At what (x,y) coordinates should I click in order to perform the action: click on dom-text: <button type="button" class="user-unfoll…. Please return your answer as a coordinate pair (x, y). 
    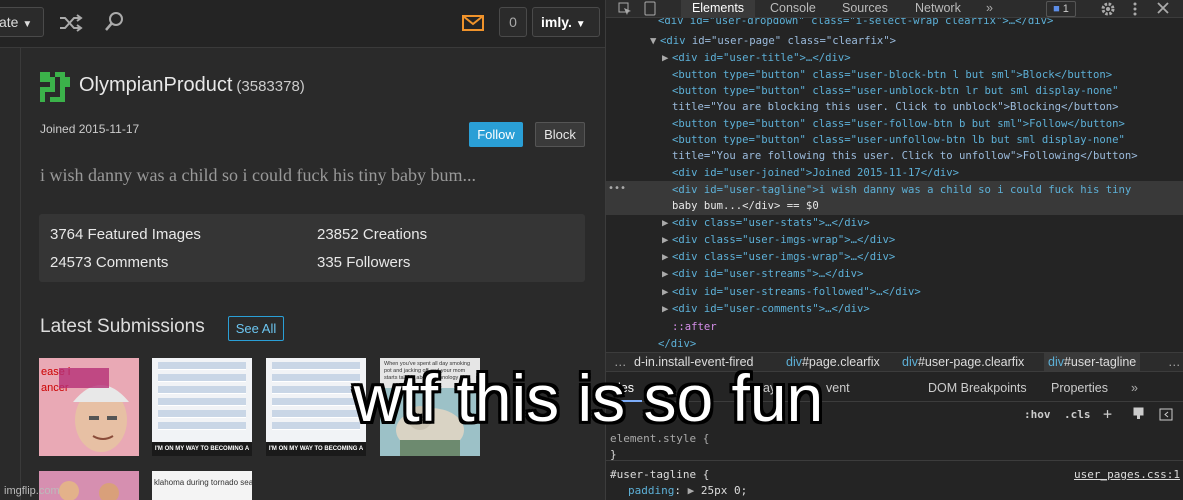
    Looking at the image, I should click on (898, 140).